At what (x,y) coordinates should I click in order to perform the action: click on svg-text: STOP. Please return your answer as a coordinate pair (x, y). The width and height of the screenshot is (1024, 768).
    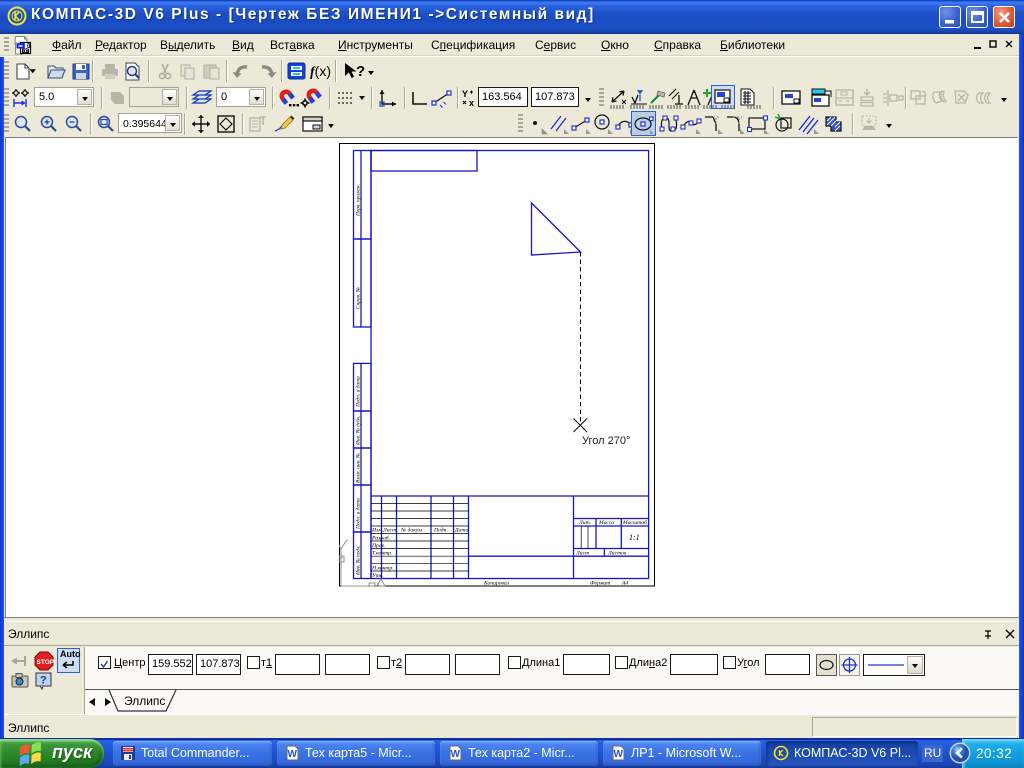
    Looking at the image, I should click on (46, 662).